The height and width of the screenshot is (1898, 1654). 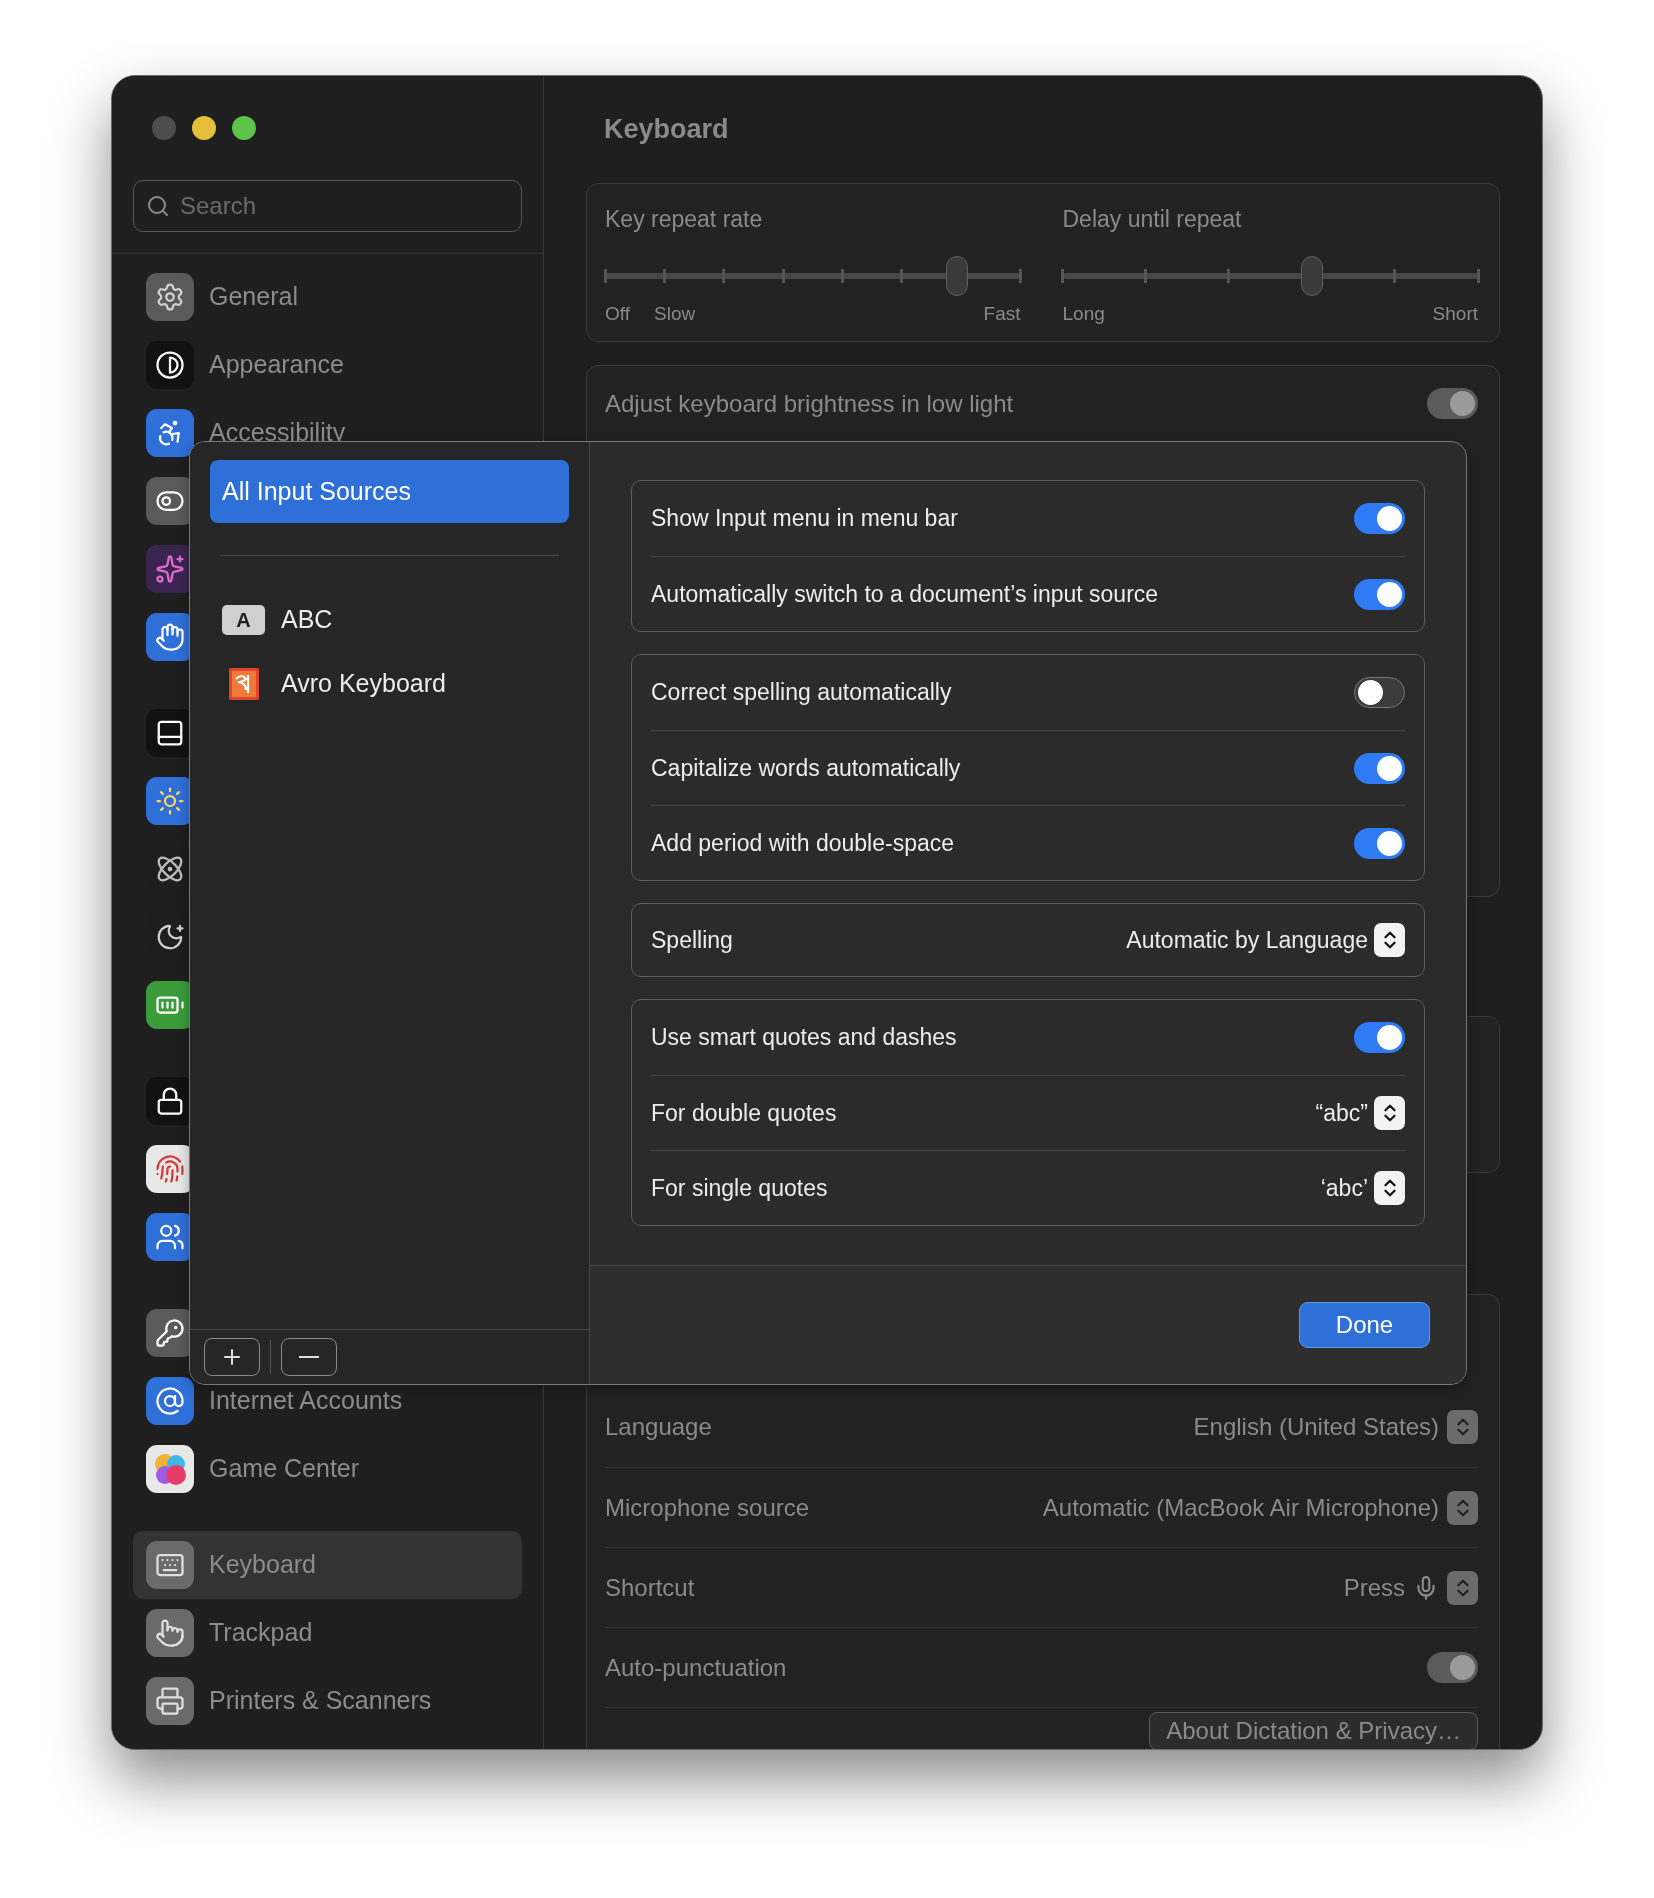 I want to click on setting-label: For double quotes, so click(x=744, y=1113).